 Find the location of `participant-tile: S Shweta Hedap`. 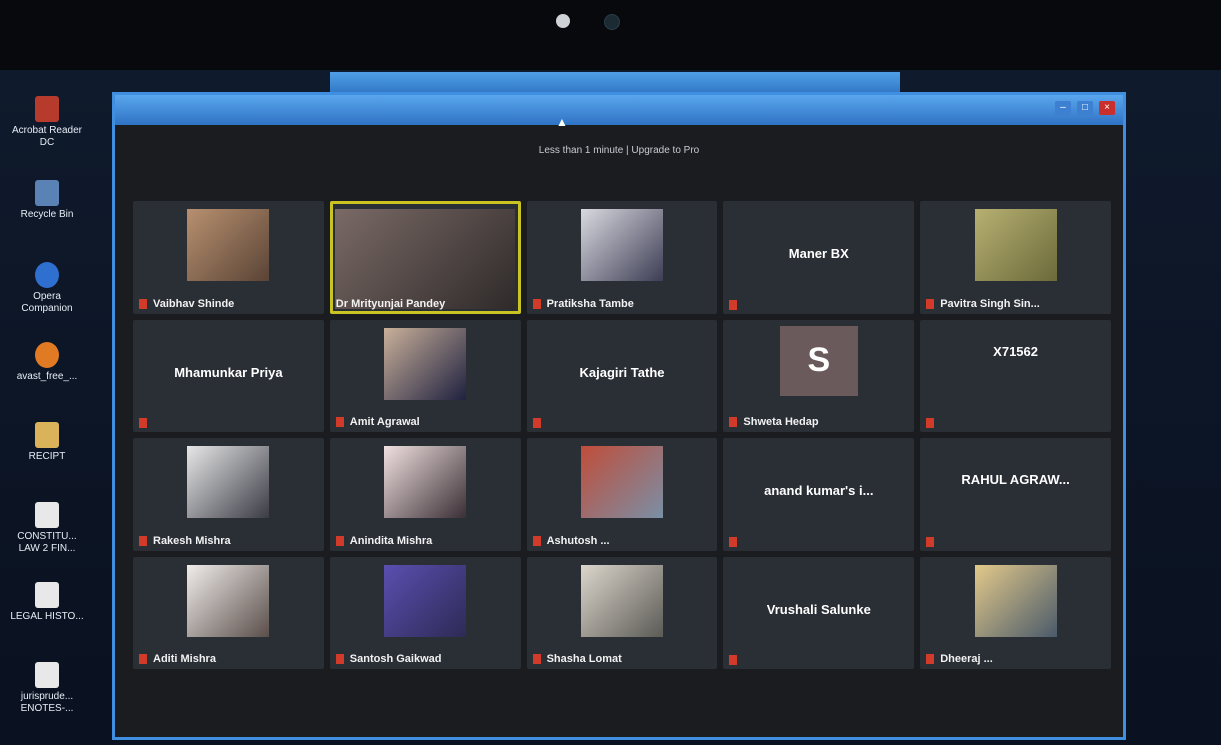

participant-tile: S Shweta Hedap is located at coordinates (819, 375).